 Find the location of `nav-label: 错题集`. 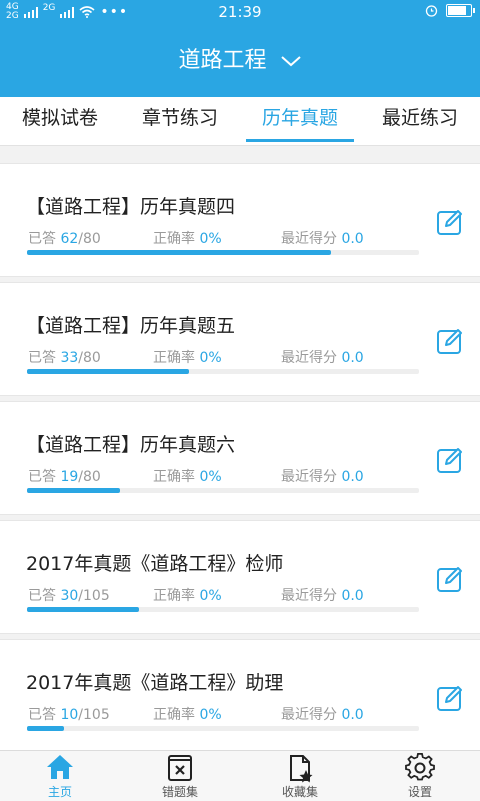

nav-label: 错题集 is located at coordinates (179, 792).